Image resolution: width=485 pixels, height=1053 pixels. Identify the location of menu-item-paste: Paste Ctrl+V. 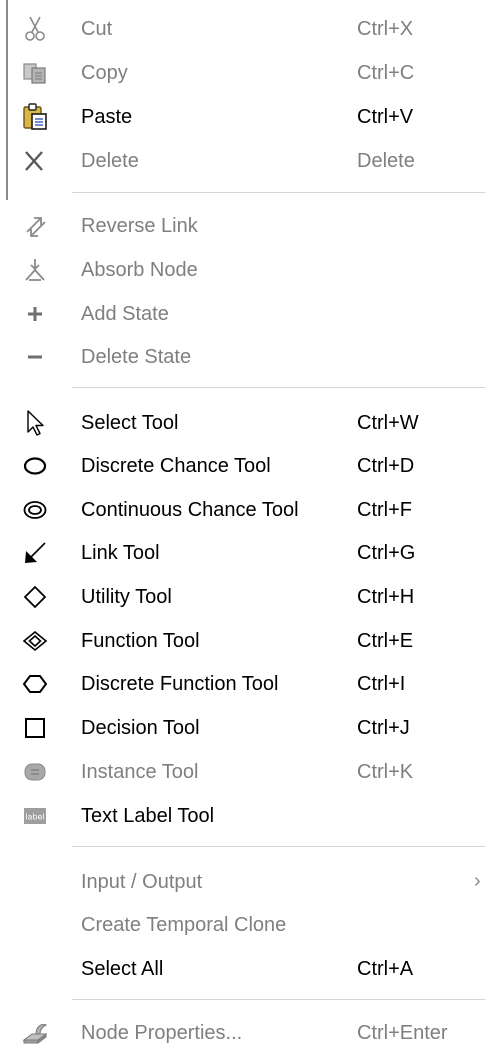
(242, 117).